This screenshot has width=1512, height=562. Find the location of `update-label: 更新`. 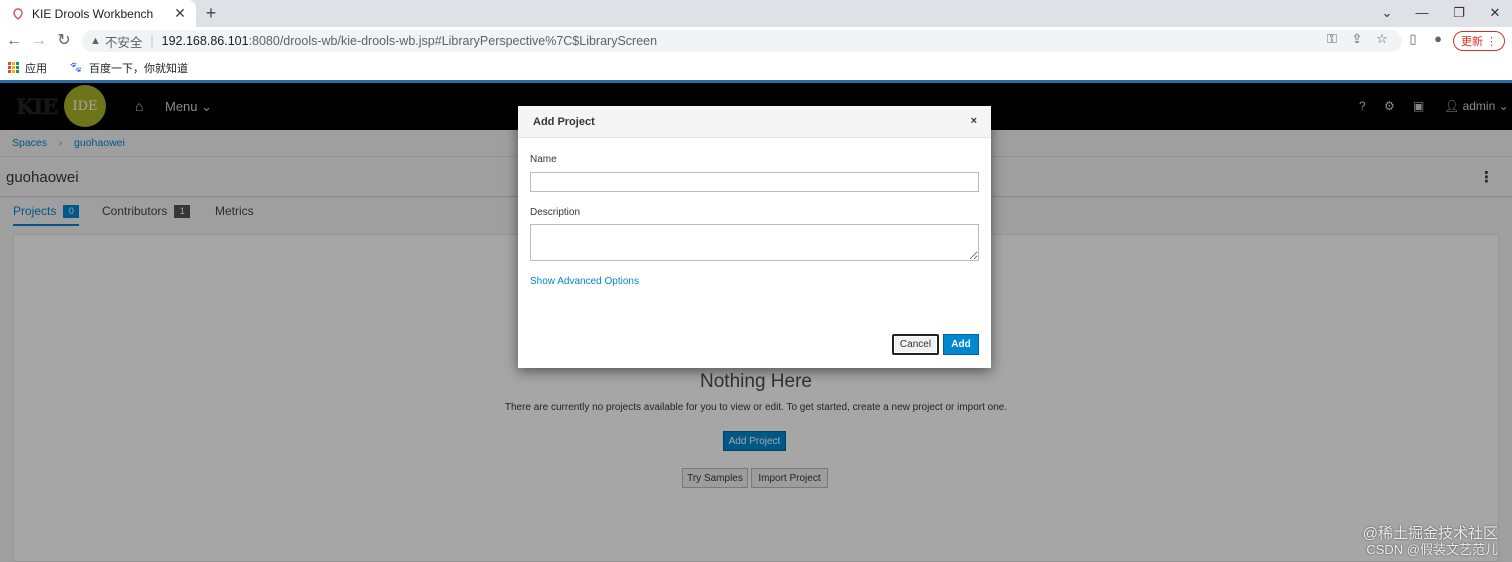

update-label: 更新 is located at coordinates (1472, 42).